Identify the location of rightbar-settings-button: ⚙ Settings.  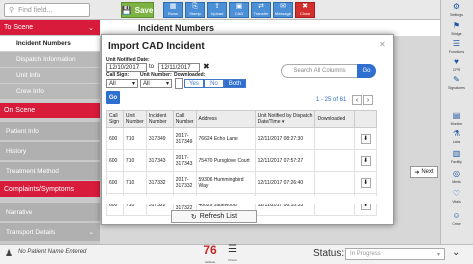
(456, 11).